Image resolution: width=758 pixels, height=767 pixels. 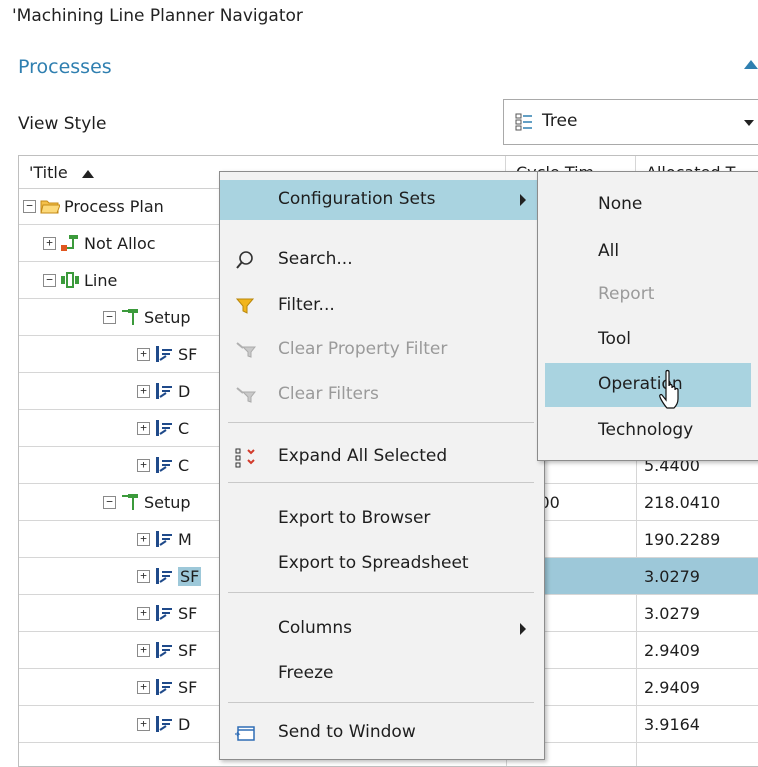 What do you see at coordinates (246, 395) in the screenshot?
I see `clear-filters-icon` at bounding box center [246, 395].